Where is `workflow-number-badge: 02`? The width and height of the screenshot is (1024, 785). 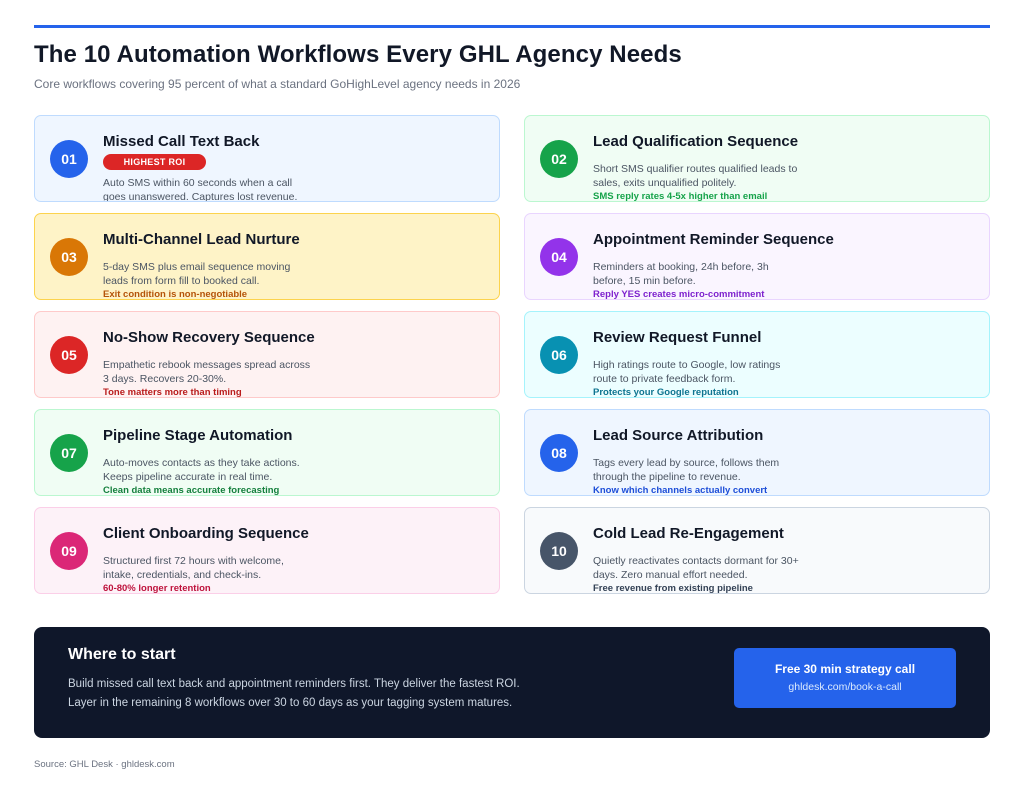 workflow-number-badge: 02 is located at coordinates (559, 159).